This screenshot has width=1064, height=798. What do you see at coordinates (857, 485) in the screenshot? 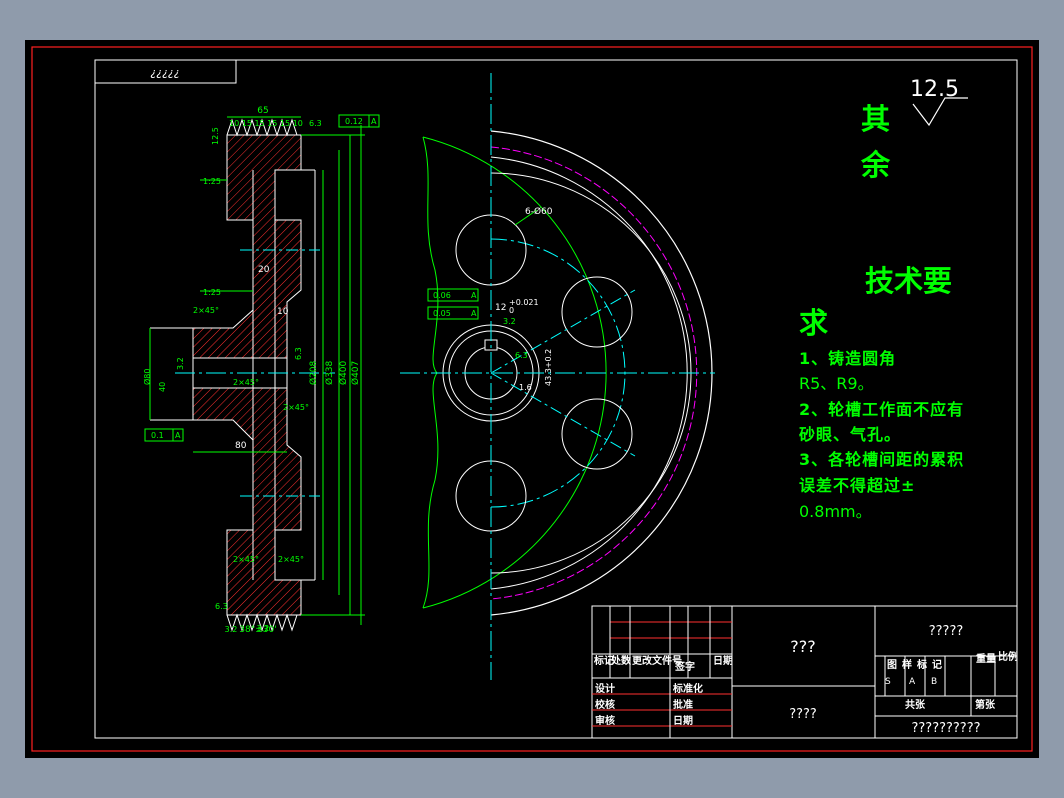
I see `tech-req-line-6: 误差不得超过±` at bounding box center [857, 485].